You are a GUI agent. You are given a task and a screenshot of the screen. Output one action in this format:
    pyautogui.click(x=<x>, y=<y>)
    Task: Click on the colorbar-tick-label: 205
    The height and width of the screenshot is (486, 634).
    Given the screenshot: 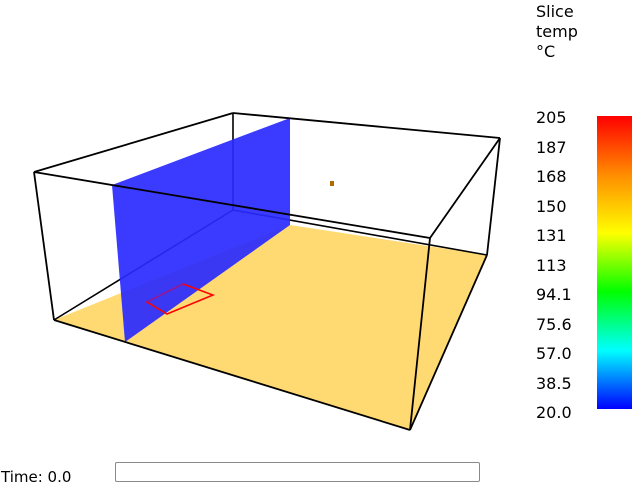 What is the action you would take?
    pyautogui.click(x=551, y=117)
    